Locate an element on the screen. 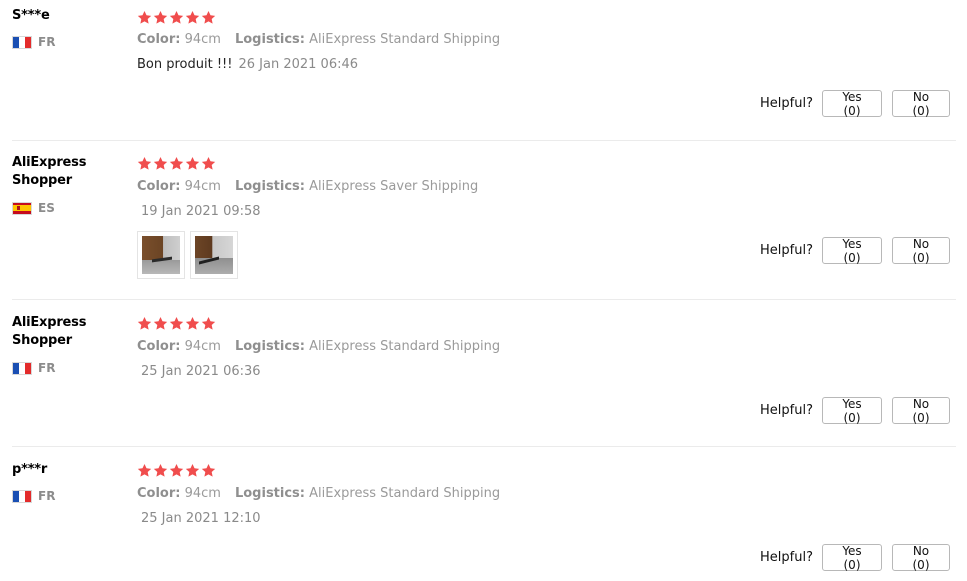 This screenshot has height=581, width=967. spain-flag-icon is located at coordinates (22, 208).